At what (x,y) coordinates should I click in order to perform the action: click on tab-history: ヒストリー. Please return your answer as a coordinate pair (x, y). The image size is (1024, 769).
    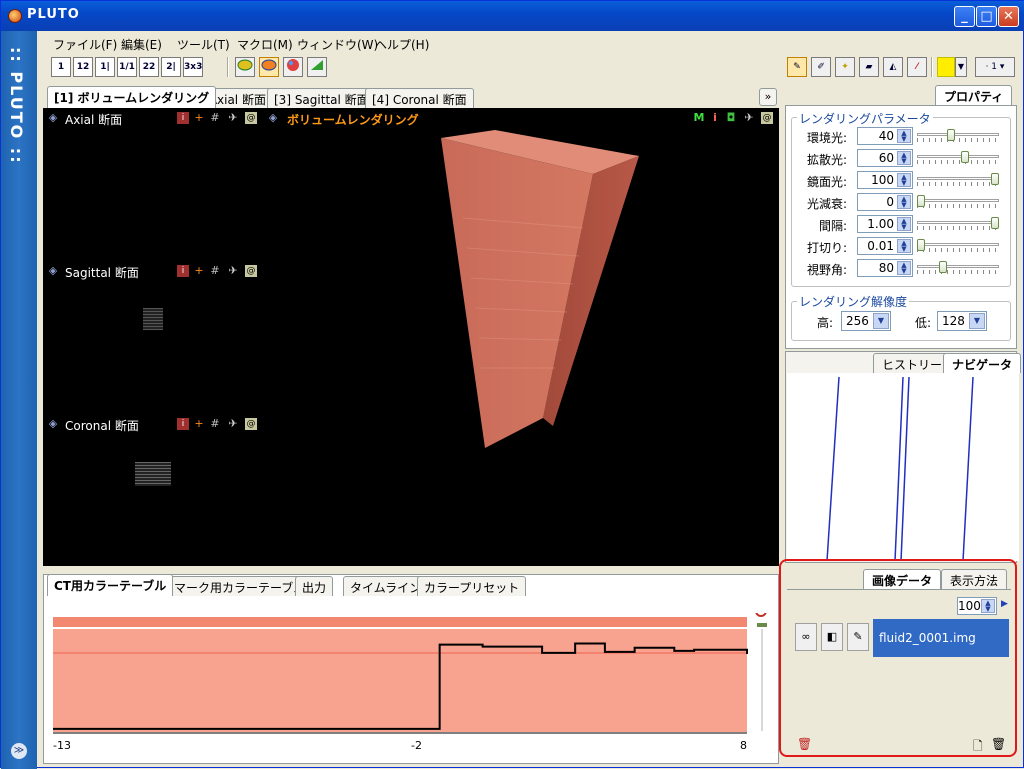
    Looking at the image, I should click on (912, 363).